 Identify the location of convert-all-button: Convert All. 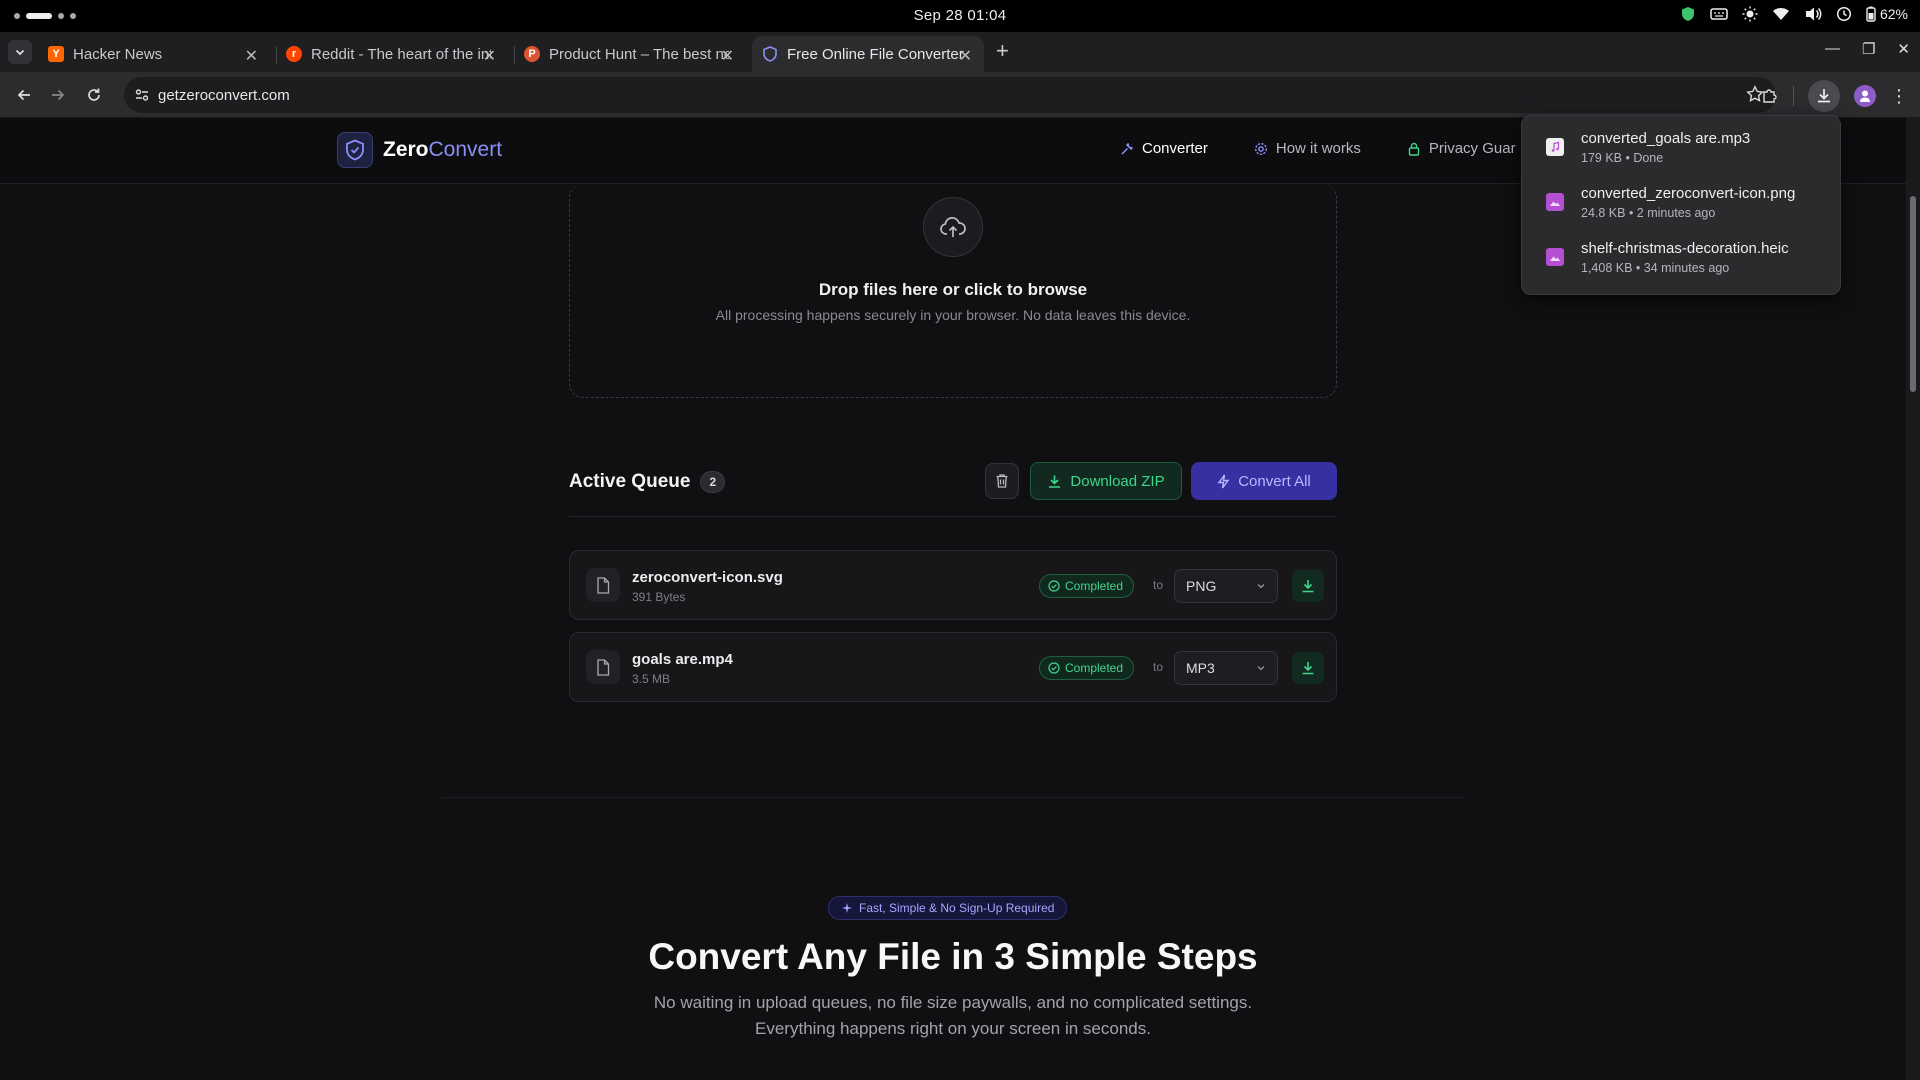
(1264, 481).